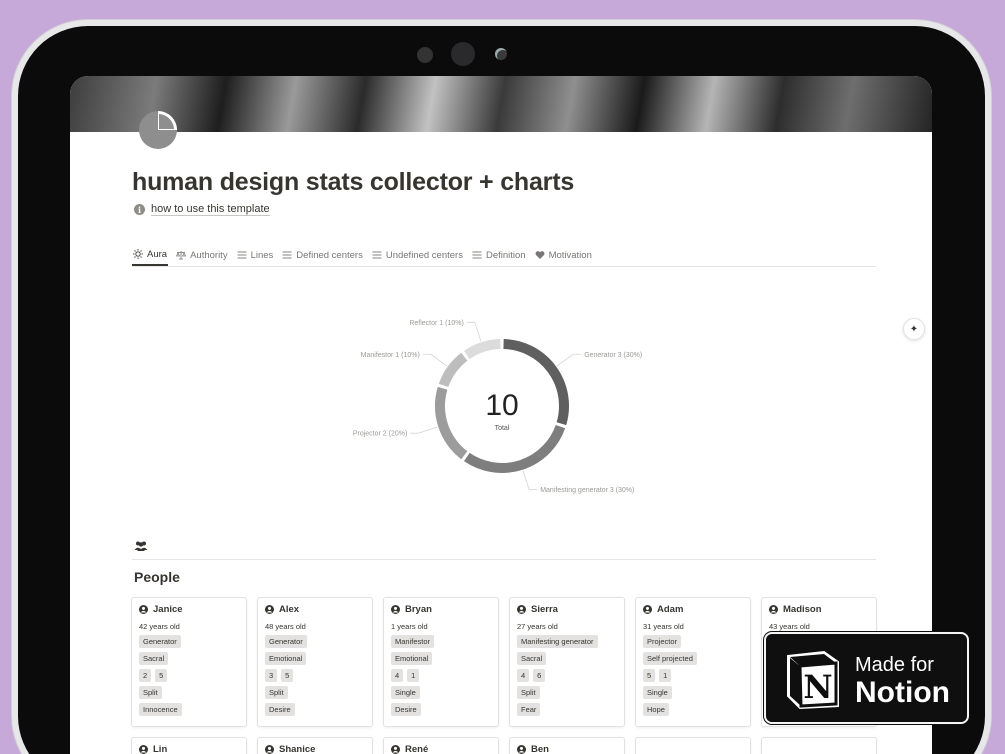 The image size is (1005, 754). Describe the element at coordinates (894, 665) in the screenshot. I see `badge-line1: Made for` at that location.